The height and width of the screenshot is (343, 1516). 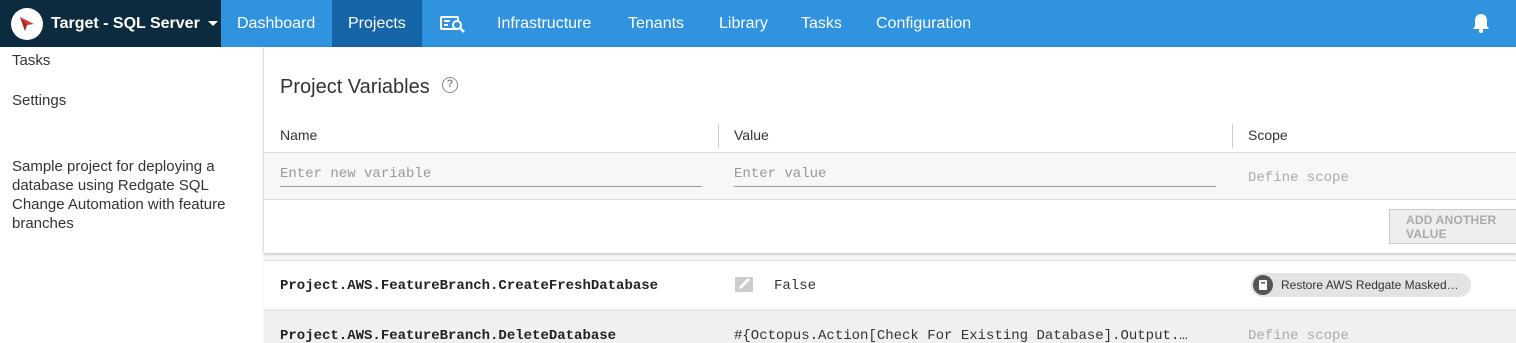 I want to click on variable-value-input, so click(x=975, y=174).